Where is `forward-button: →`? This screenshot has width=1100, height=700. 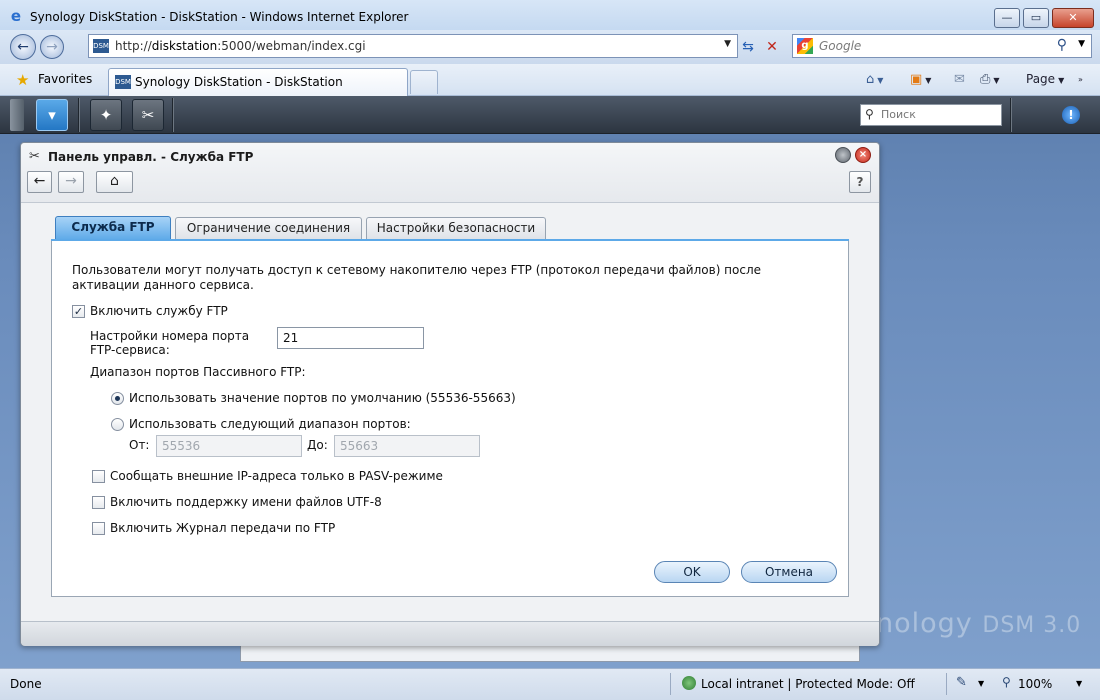
forward-button: → is located at coordinates (71, 182).